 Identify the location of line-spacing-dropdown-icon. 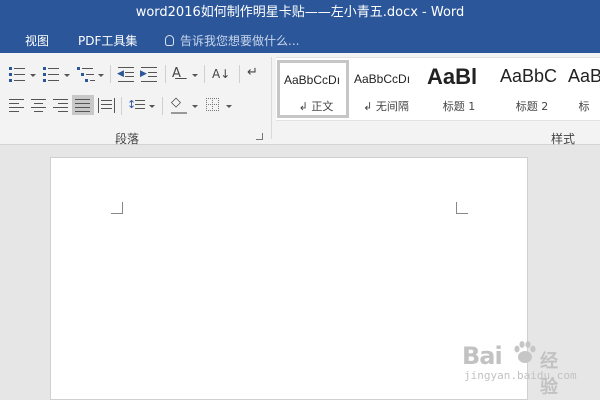
(152, 106).